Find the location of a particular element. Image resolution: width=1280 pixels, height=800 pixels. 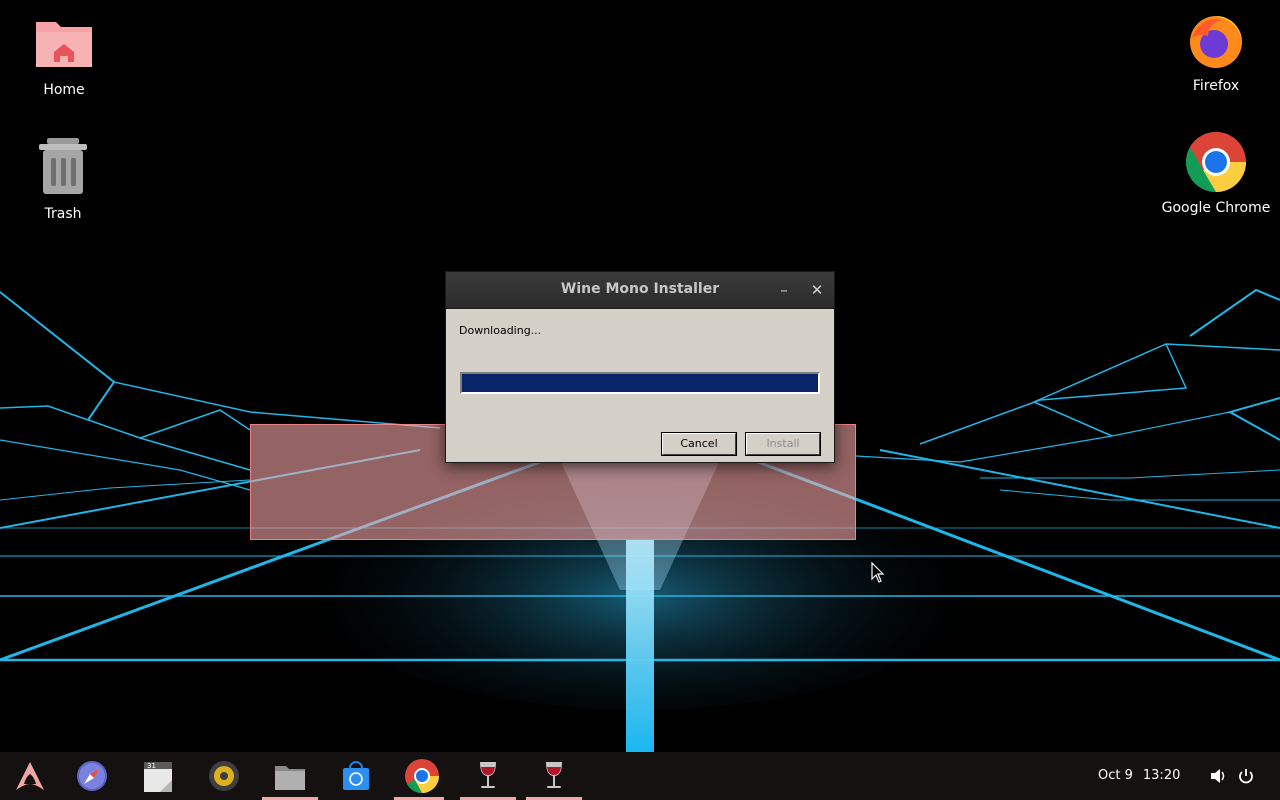

firefox-icon is located at coordinates (1216, 42).